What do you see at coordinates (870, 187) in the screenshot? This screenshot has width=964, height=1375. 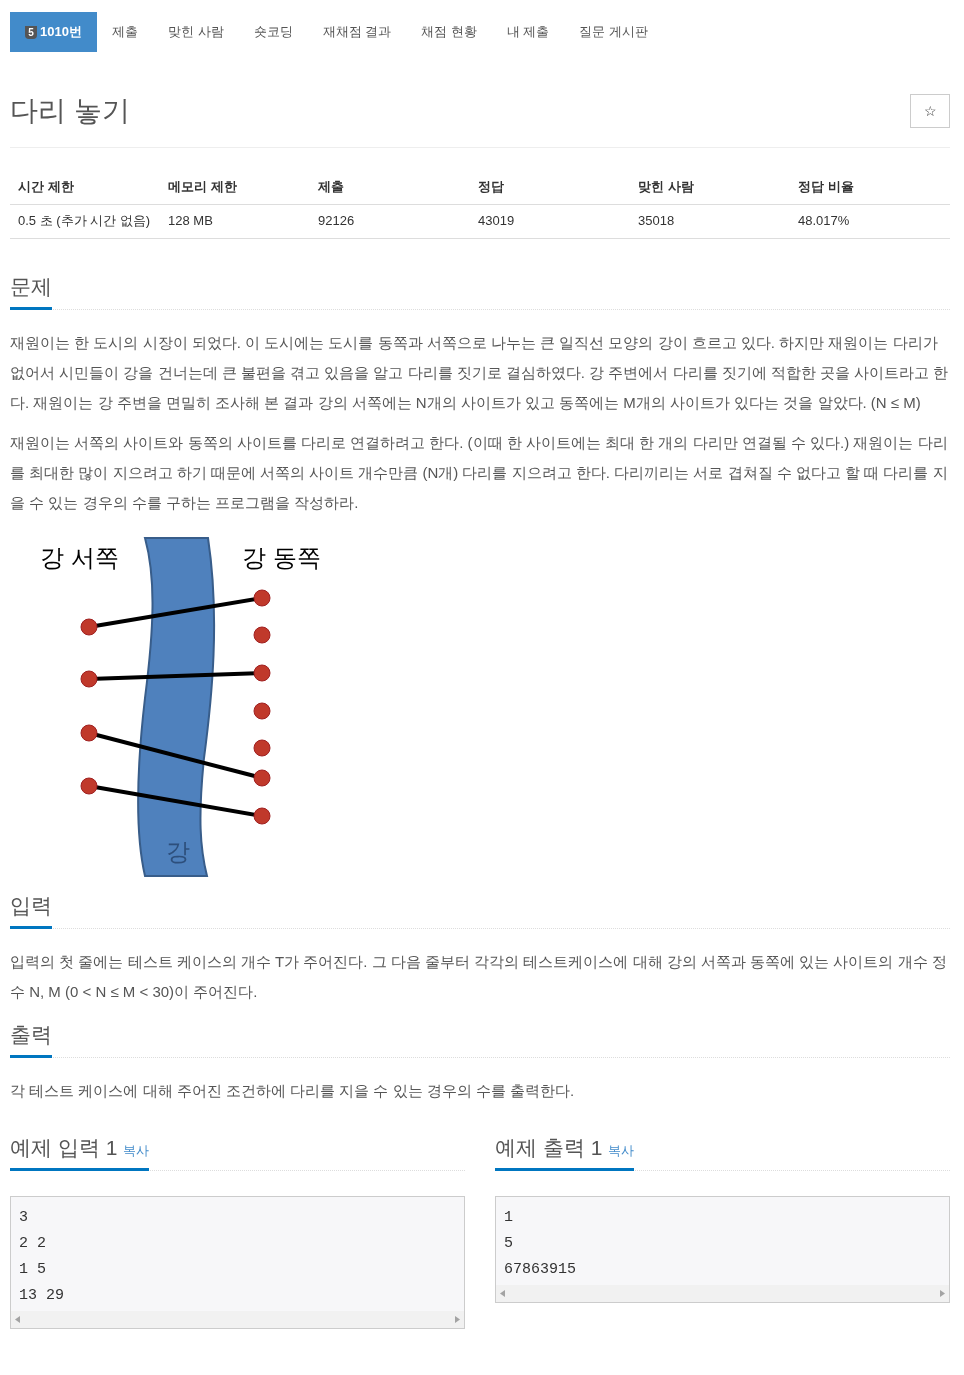 I see `column-header: 정답 비율` at bounding box center [870, 187].